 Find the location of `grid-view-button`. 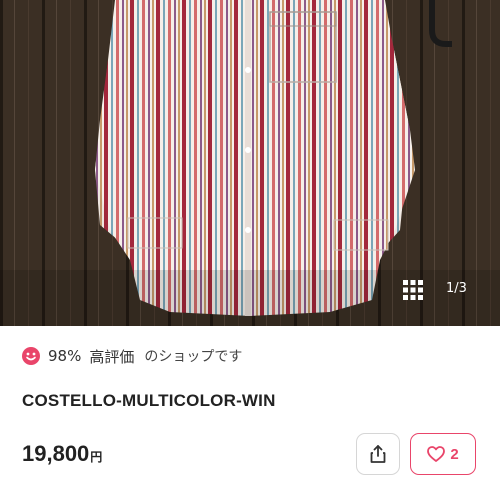

grid-view-button is located at coordinates (413, 290).